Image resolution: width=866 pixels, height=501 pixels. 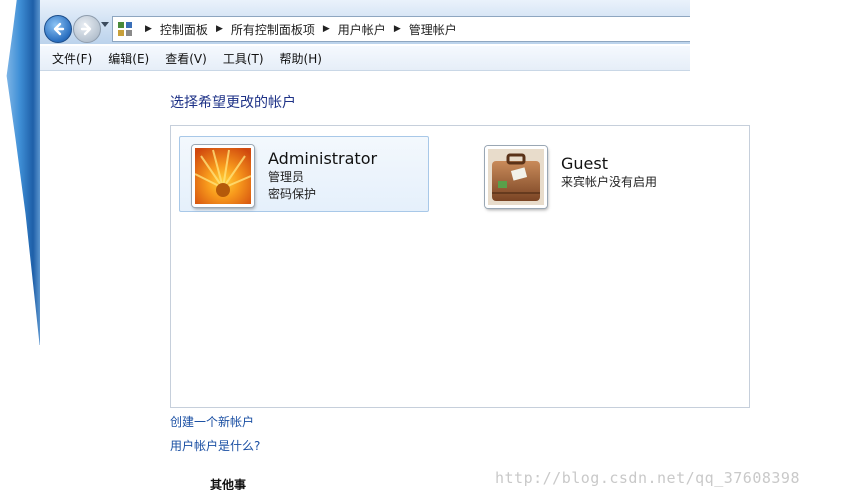 I want to click on account-administrator: Administrator 管理员 密码保护, so click(x=304, y=174).